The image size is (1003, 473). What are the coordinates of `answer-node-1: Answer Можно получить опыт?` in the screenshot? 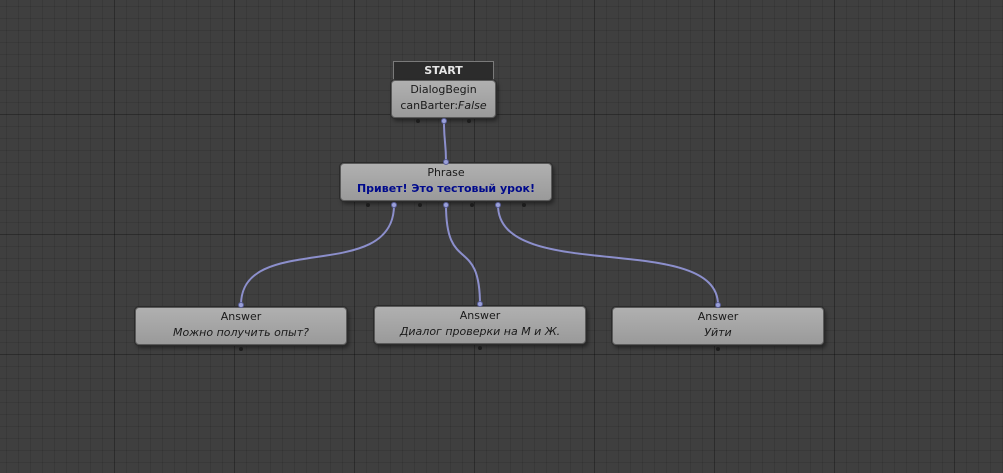 It's located at (241, 326).